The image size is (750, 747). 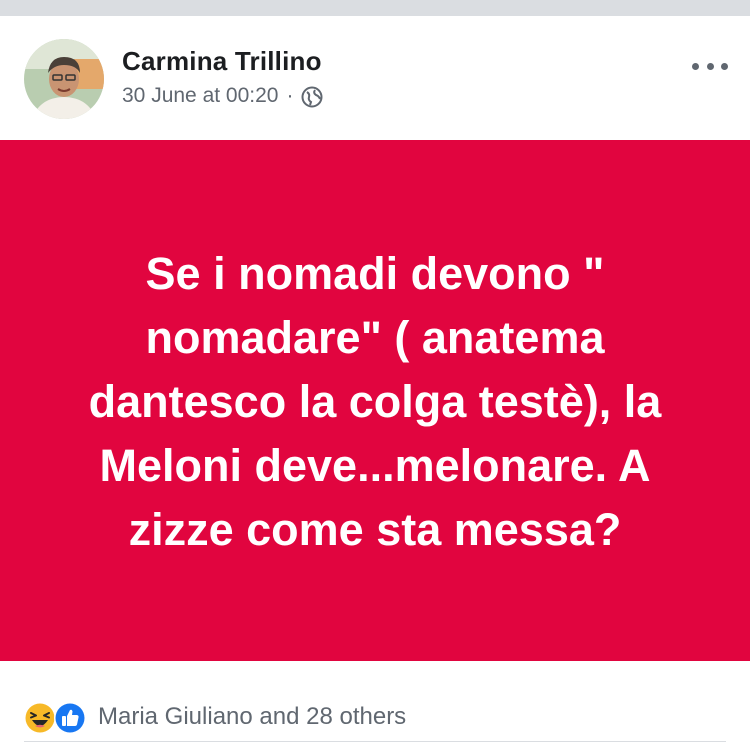 I want to click on globe-icon, so click(x=312, y=97).